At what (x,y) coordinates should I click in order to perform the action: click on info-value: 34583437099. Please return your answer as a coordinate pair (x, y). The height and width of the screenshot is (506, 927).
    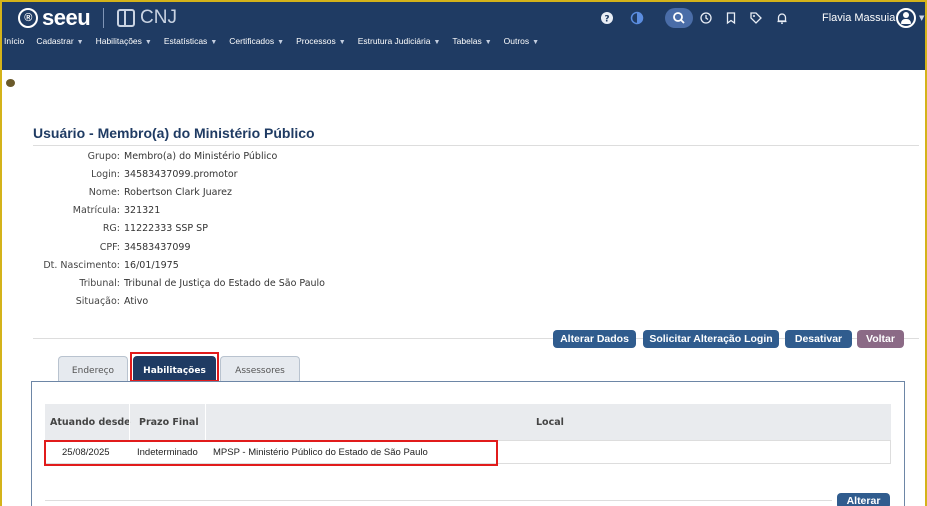
    Looking at the image, I should click on (157, 247).